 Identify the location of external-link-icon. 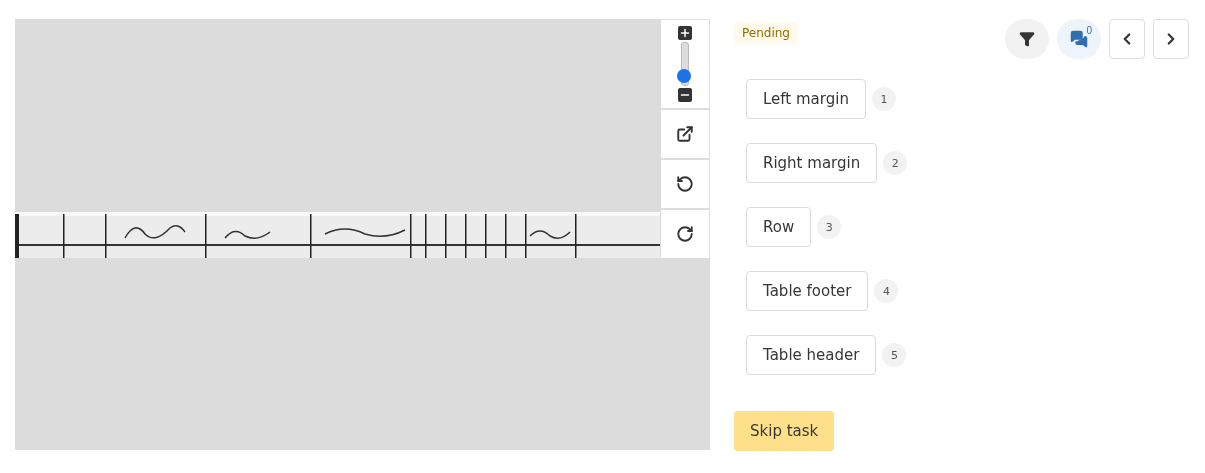
(685, 134).